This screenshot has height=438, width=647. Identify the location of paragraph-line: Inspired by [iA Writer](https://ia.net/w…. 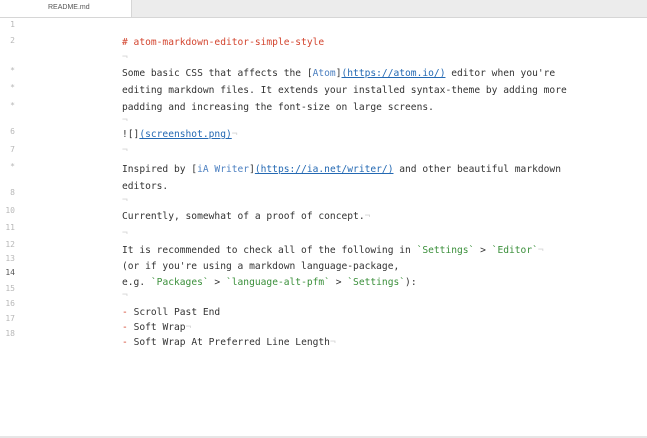
(341, 170).